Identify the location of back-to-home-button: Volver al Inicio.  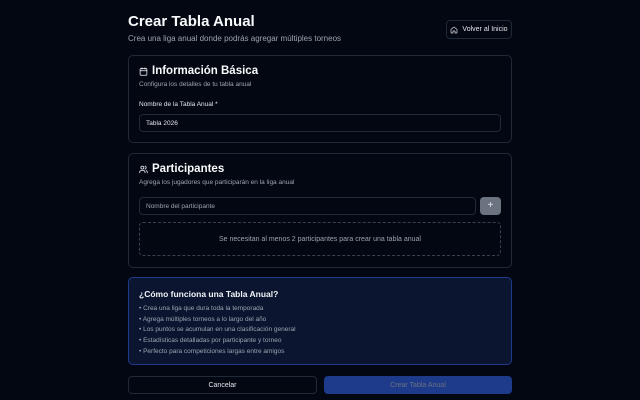
(479, 29).